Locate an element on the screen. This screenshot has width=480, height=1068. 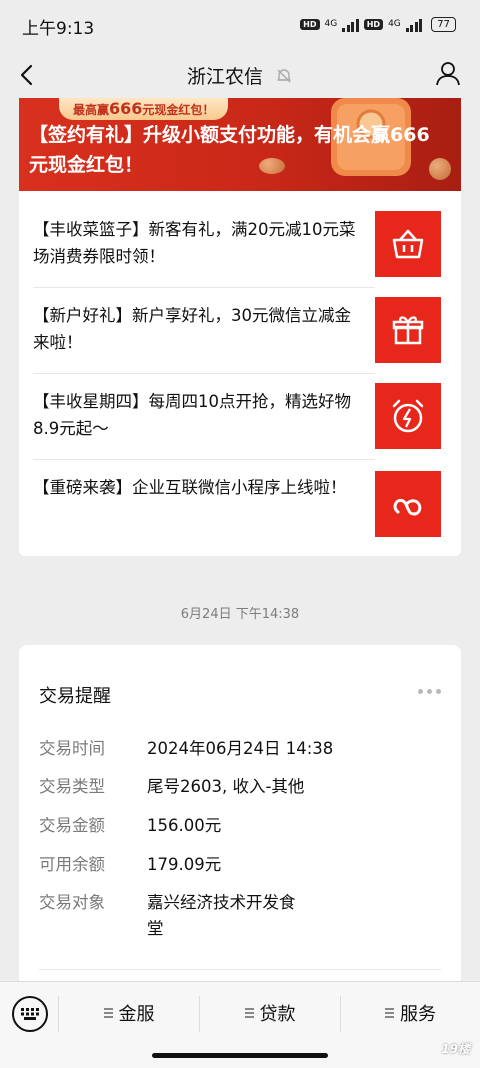
banner-title: 【签约有礼】升级小额支付功能，有机会赢666元现金红包！ is located at coordinates (229, 150).